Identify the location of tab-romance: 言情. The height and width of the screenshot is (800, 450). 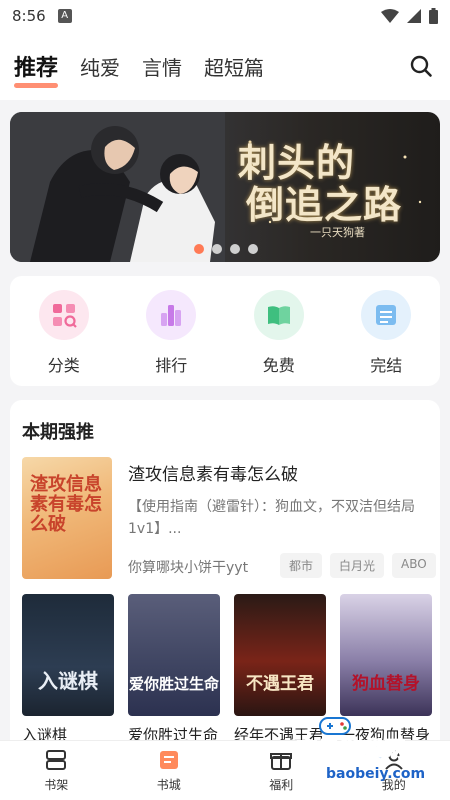
(162, 66).